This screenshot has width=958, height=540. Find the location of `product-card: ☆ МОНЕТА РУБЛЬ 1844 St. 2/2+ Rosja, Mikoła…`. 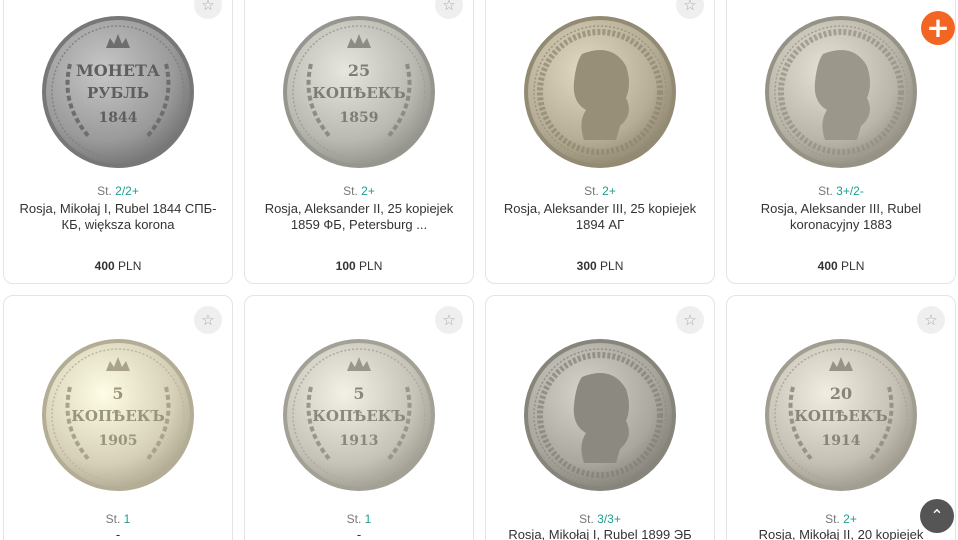

product-card: ☆ МОНЕТА РУБЛЬ 1844 St. 2/2+ Rosja, Mikoła… is located at coordinates (118, 142).